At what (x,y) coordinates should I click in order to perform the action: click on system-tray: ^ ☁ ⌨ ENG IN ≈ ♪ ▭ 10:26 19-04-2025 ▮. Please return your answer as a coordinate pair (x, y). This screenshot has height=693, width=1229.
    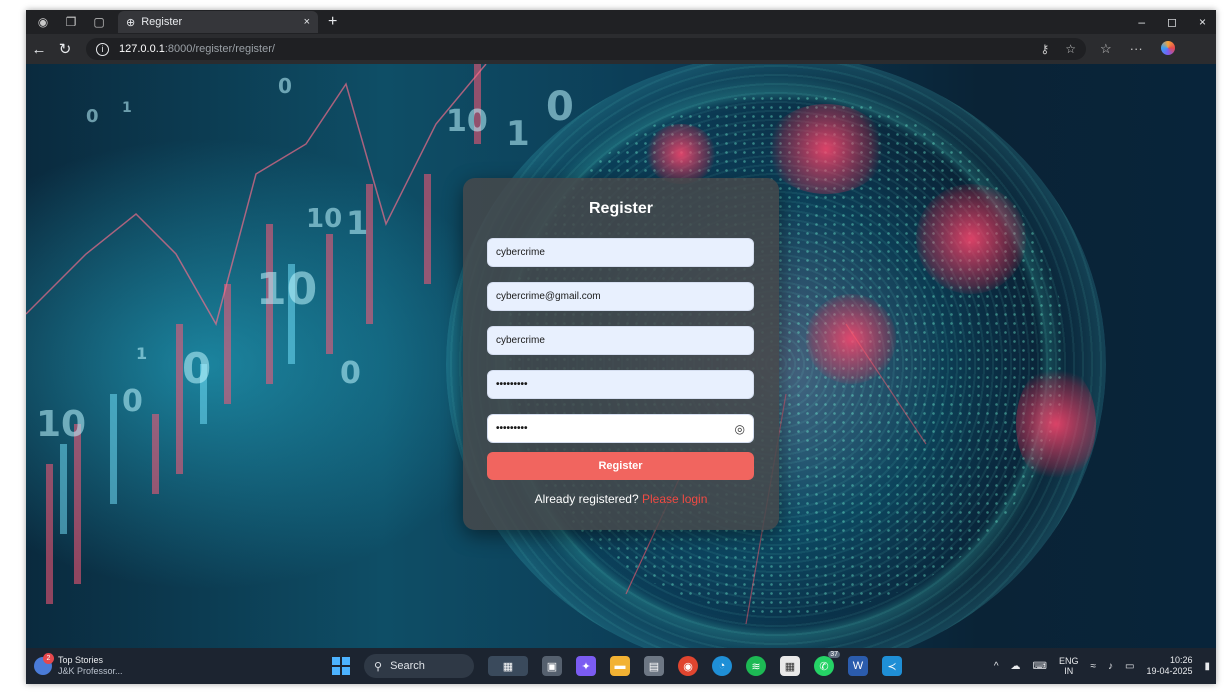
    Looking at the image, I should click on (1102, 666).